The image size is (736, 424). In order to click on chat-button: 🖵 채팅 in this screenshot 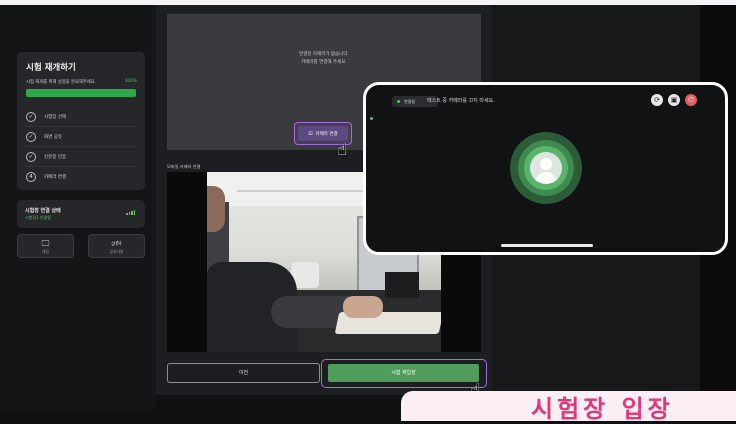, I will do `click(45, 246)`.